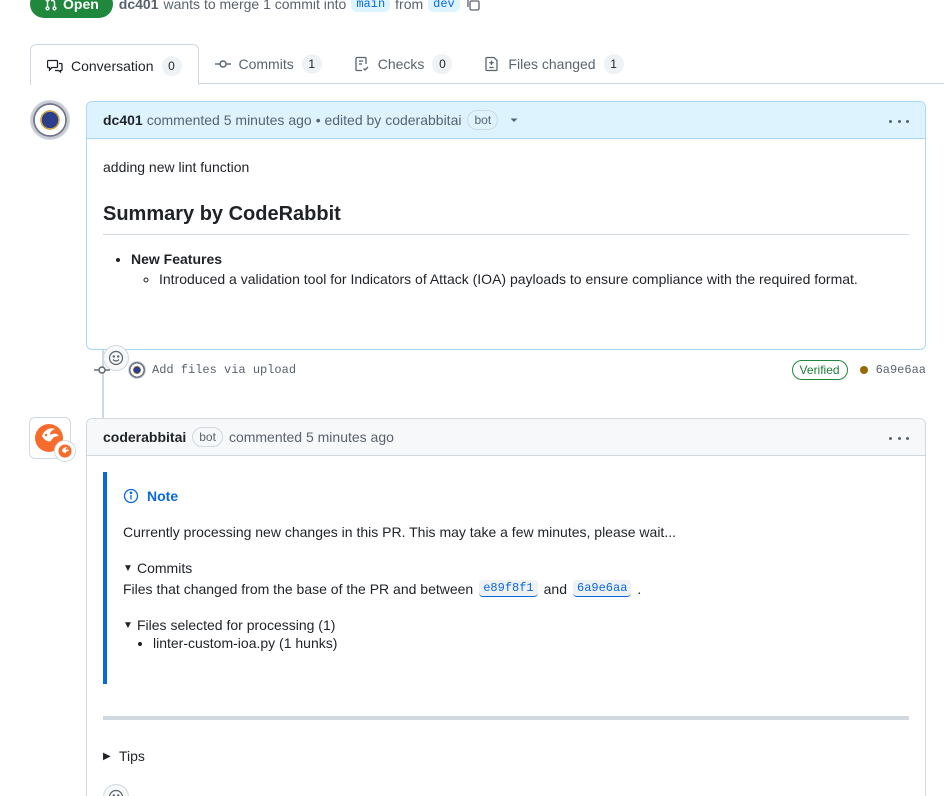 The height and width of the screenshot is (796, 944). Describe the element at coordinates (442, 64) in the screenshot. I see `tab-checks-count: 0` at that location.